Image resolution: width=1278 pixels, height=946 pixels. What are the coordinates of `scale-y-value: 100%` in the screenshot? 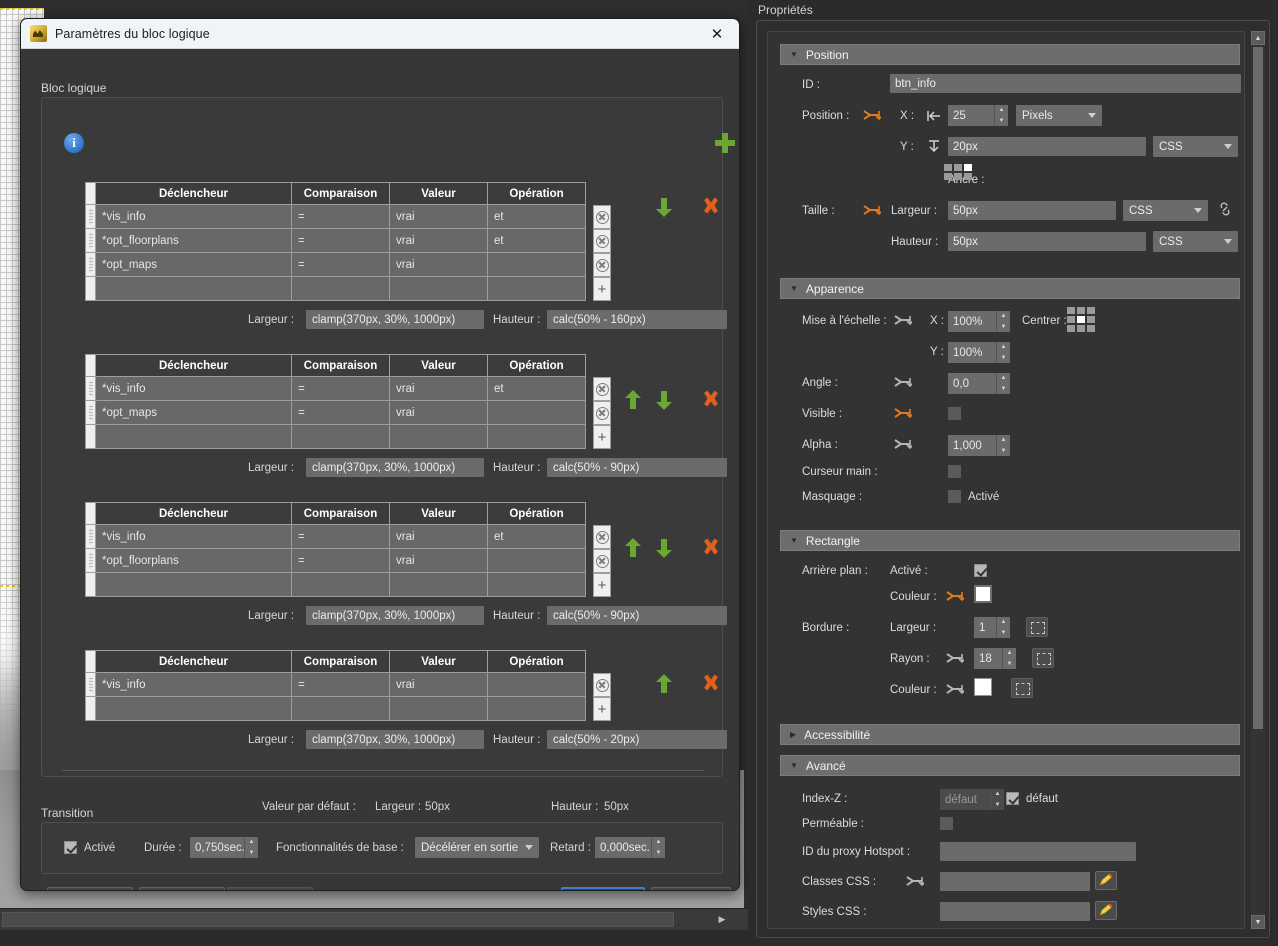 It's located at (972, 352).